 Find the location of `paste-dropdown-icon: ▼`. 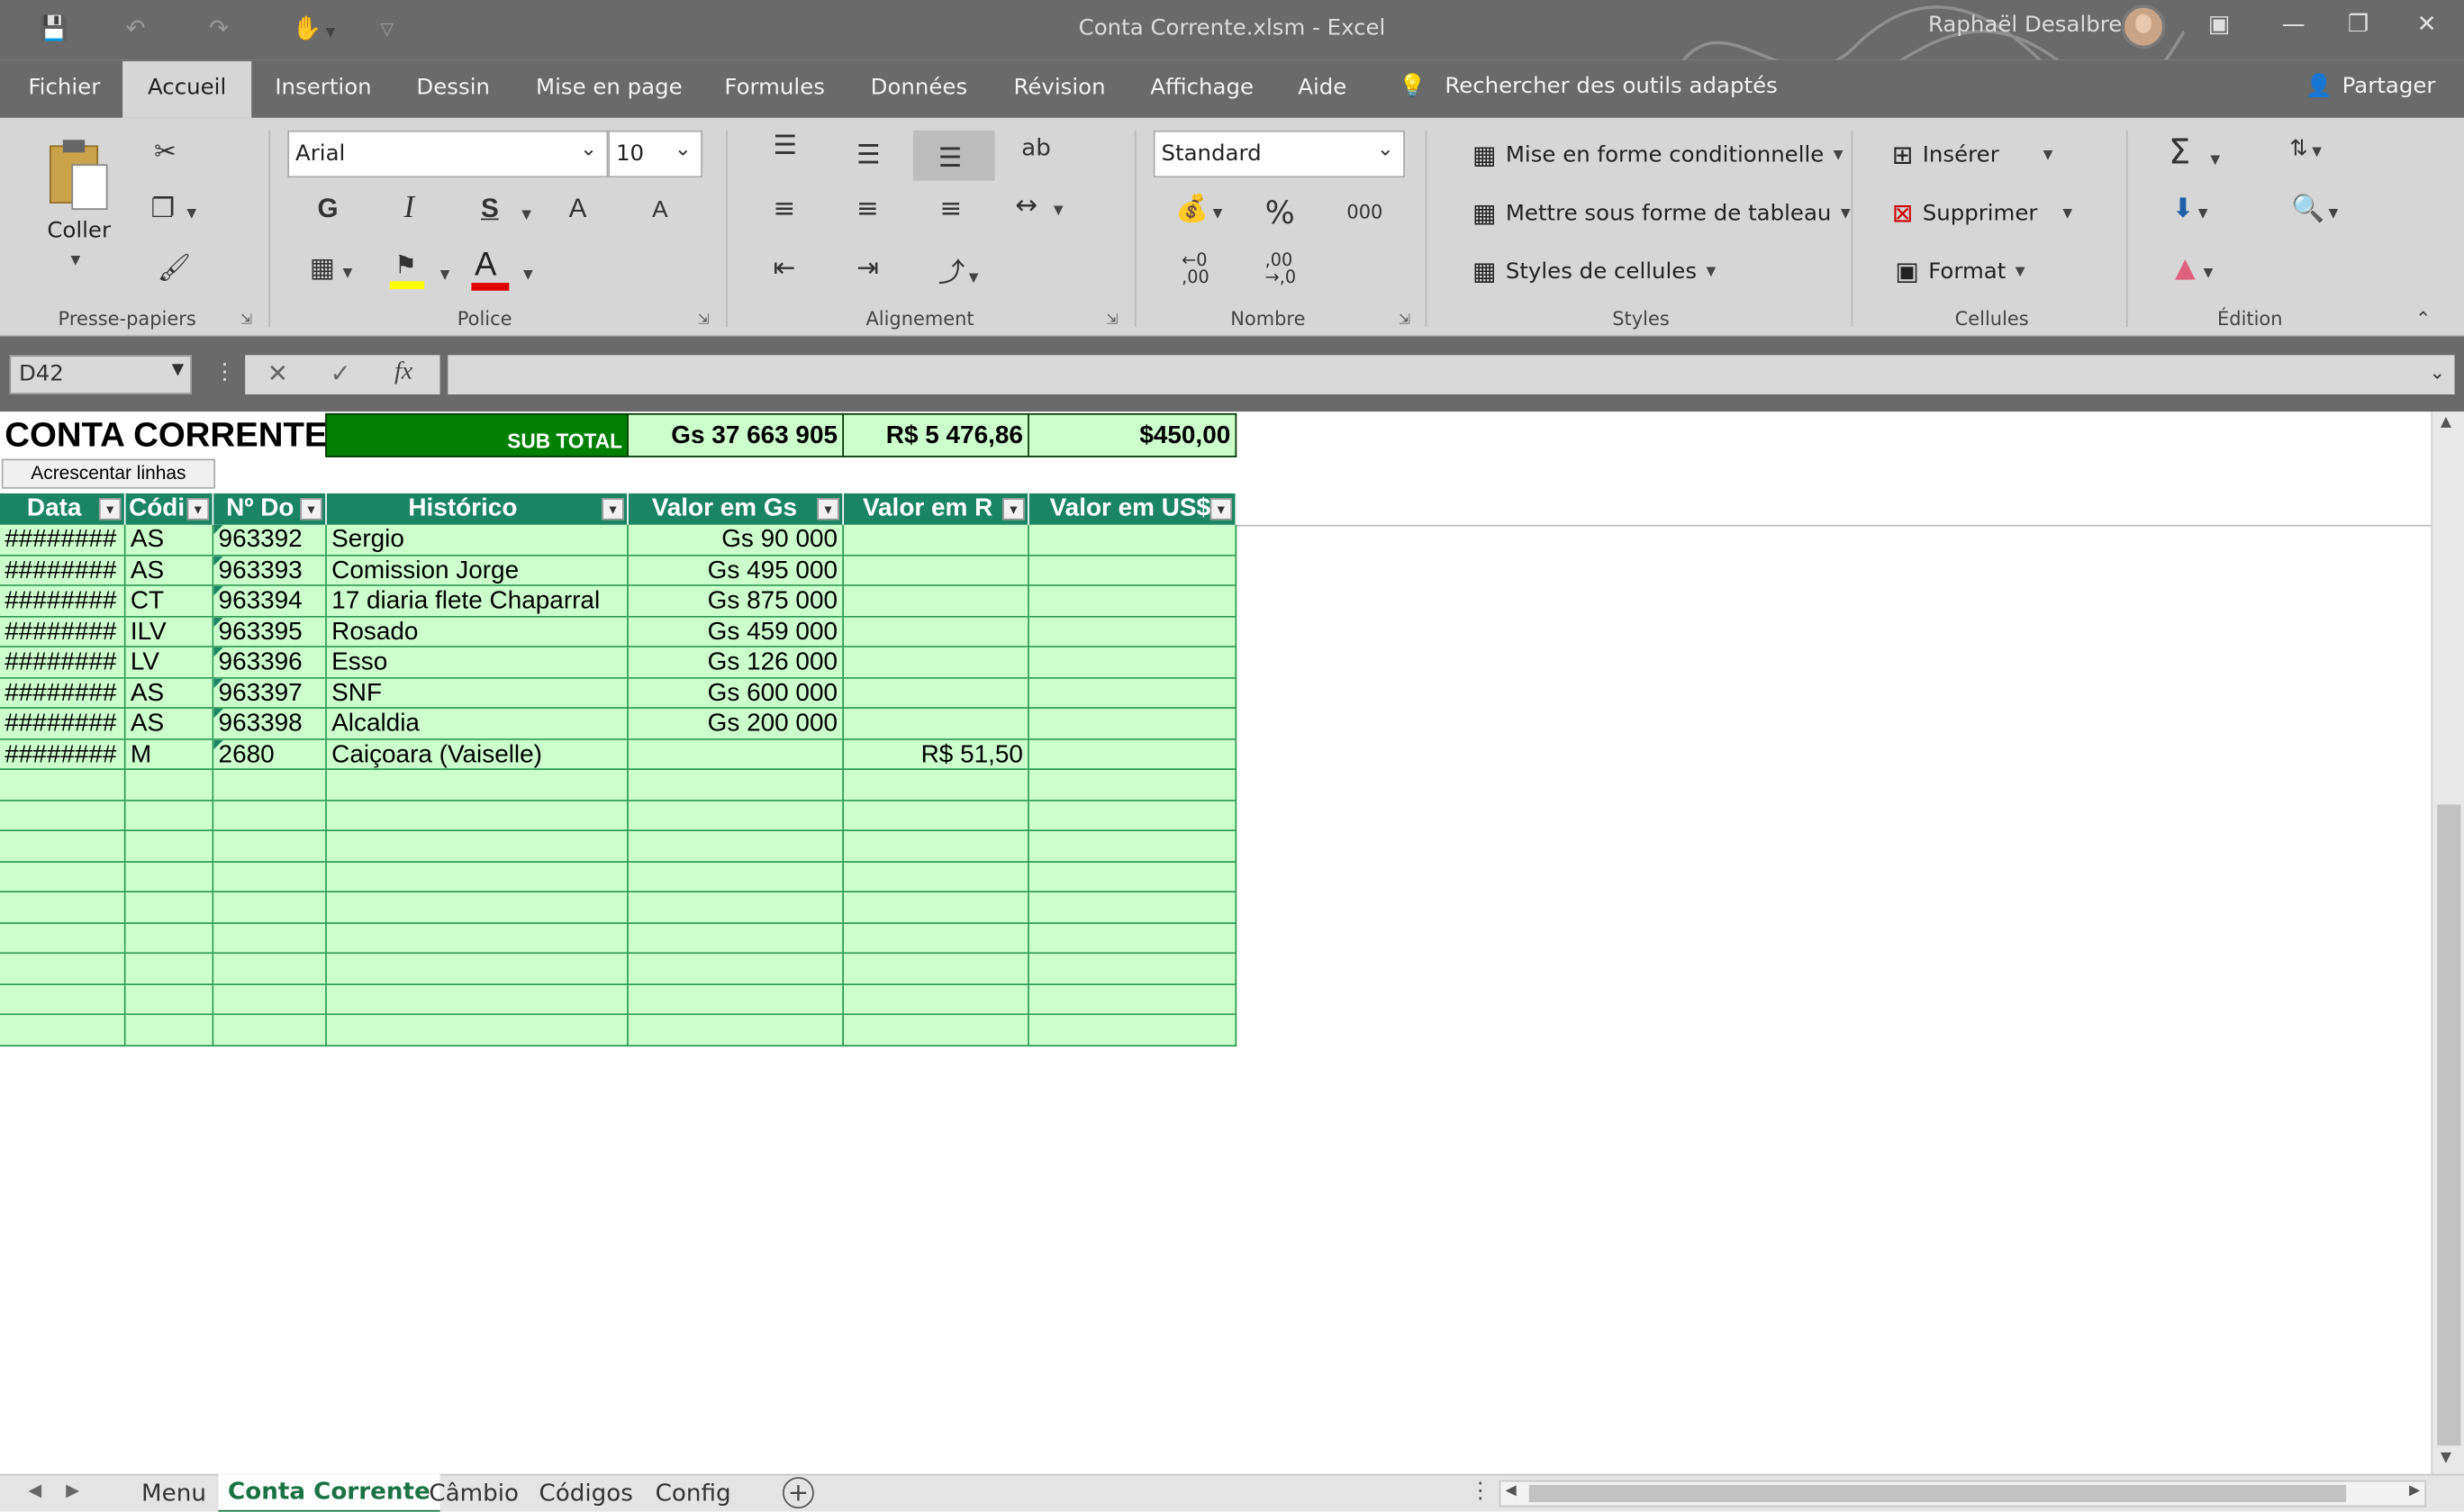

paste-dropdown-icon: ▼ is located at coordinates (76, 260).